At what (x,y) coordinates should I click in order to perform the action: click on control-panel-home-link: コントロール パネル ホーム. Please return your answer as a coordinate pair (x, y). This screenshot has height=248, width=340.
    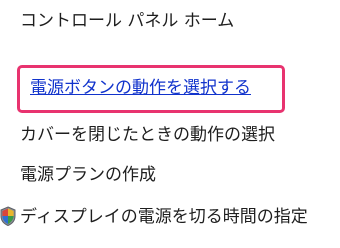
    Looking at the image, I should click on (127, 21).